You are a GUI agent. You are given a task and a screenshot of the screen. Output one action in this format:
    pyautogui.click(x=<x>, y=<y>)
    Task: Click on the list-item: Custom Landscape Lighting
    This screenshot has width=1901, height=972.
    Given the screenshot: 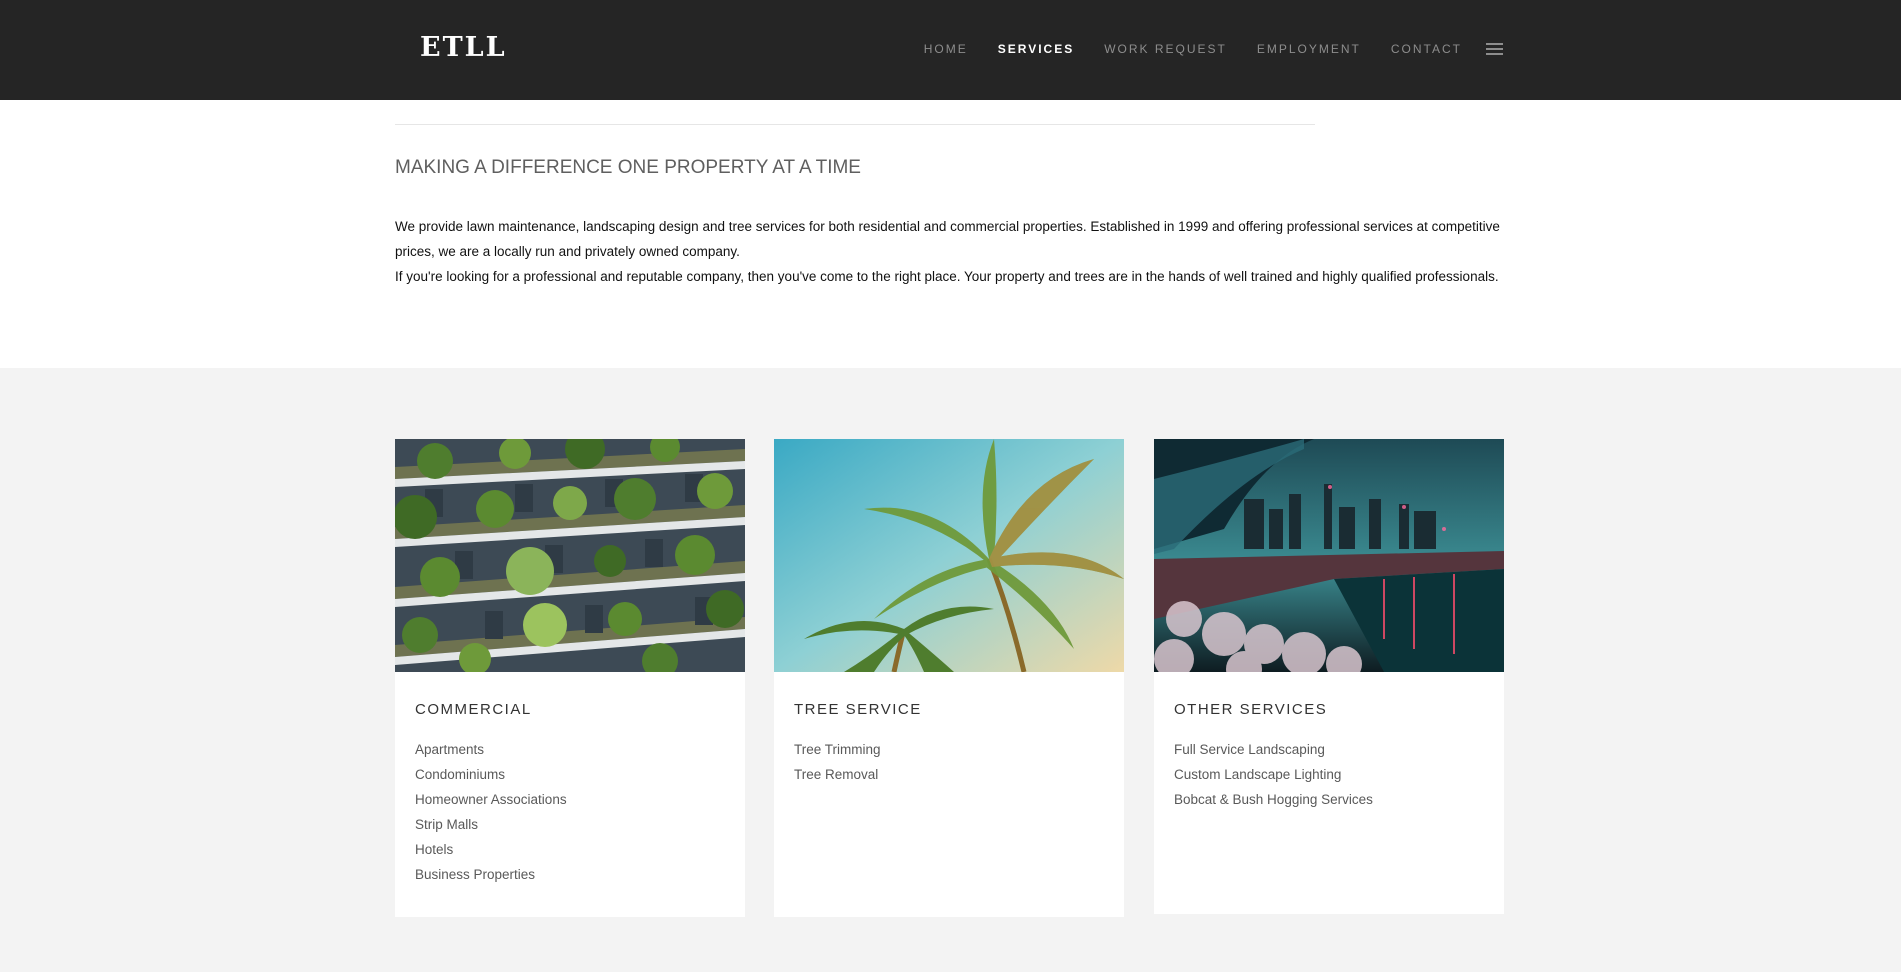 What is the action you would take?
    pyautogui.click(x=1258, y=774)
    